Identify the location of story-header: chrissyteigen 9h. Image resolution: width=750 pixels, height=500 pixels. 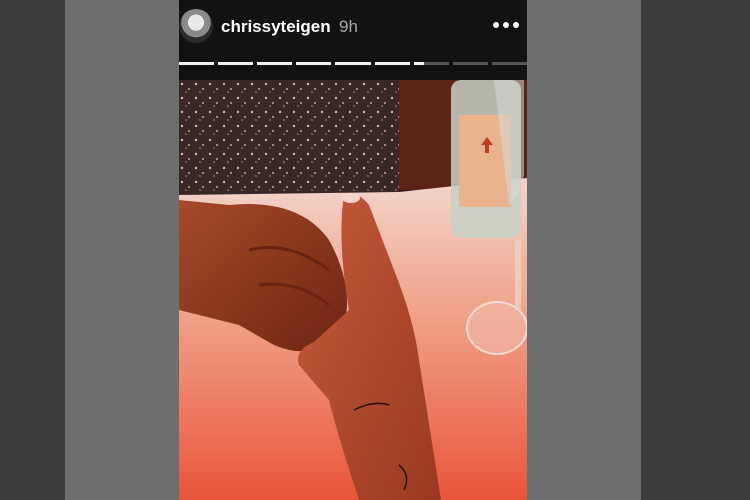
(353, 40).